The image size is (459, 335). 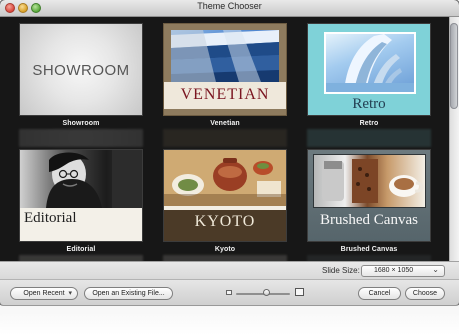 What do you see at coordinates (454, 66) in the screenshot?
I see `scrollbar-thumb` at bounding box center [454, 66].